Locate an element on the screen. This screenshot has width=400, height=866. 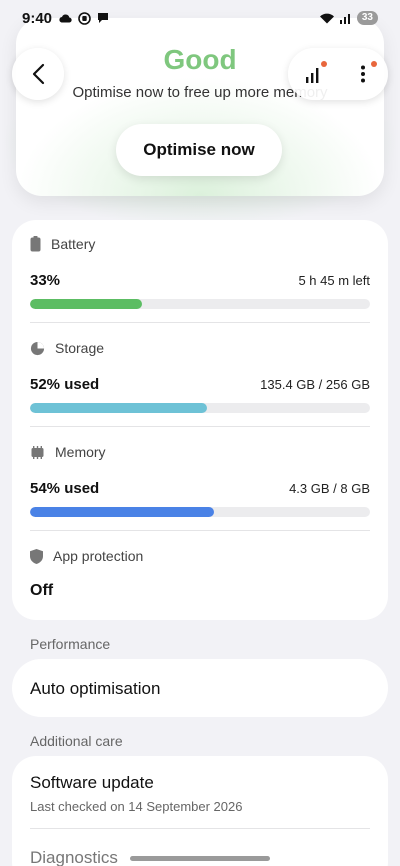
performance-group-label: Performance is located at coordinates (70, 644).